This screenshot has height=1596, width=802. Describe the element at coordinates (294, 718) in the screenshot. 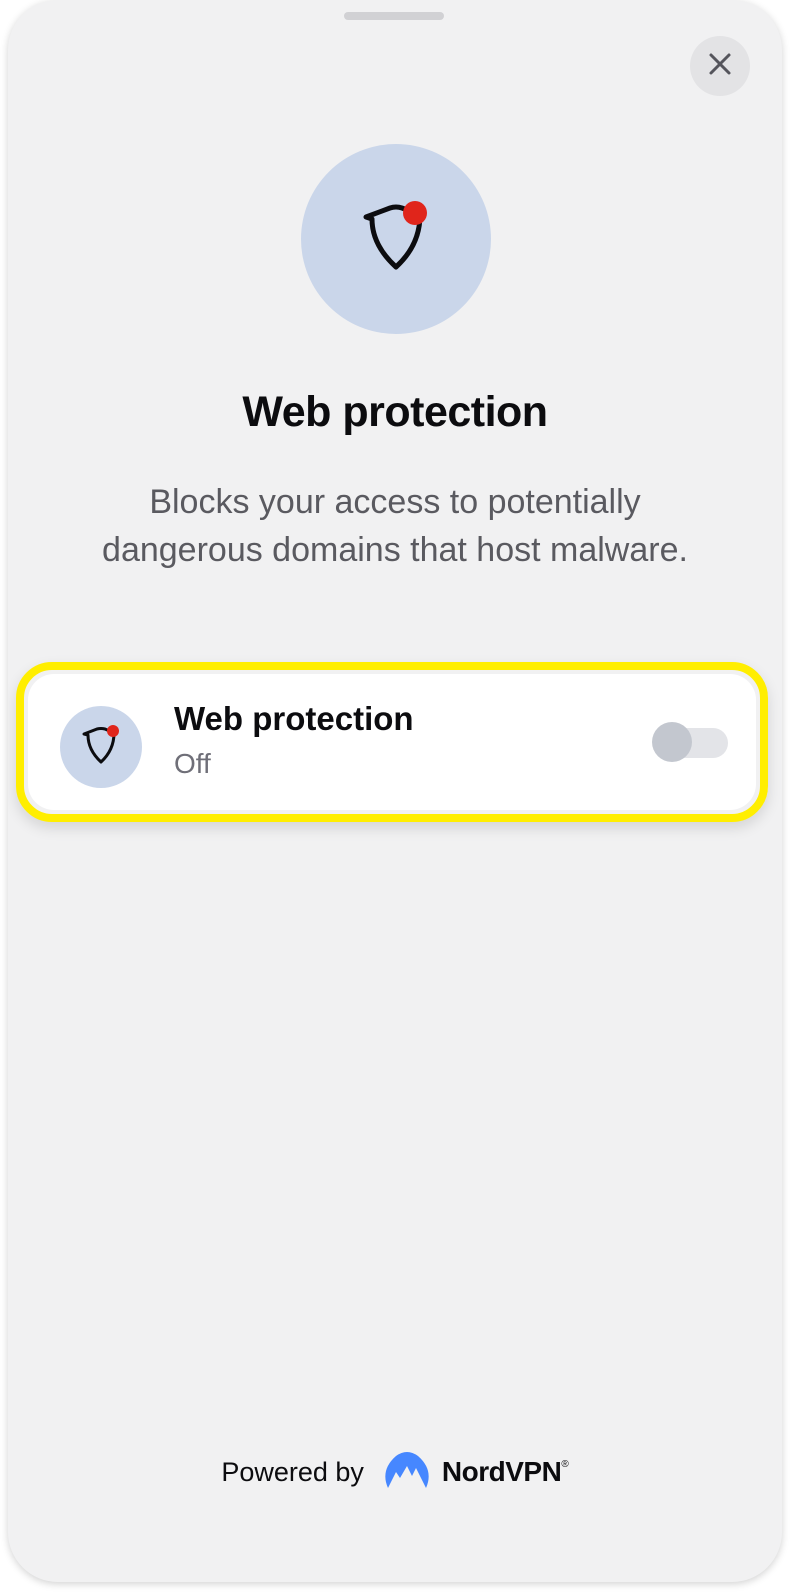

I see `setting-title: Web protection` at that location.